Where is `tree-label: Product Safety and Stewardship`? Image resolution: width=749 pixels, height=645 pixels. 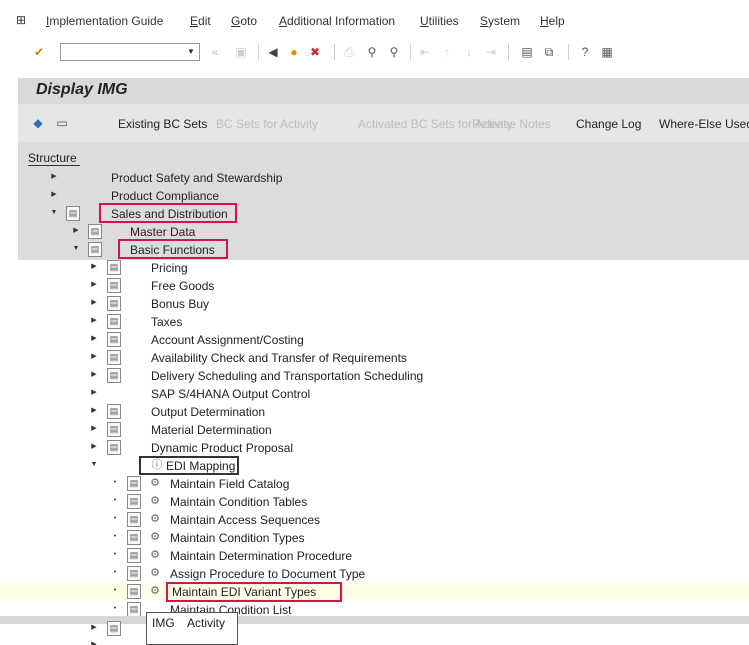
tree-label: Product Safety and Stewardship is located at coordinates (196, 178).